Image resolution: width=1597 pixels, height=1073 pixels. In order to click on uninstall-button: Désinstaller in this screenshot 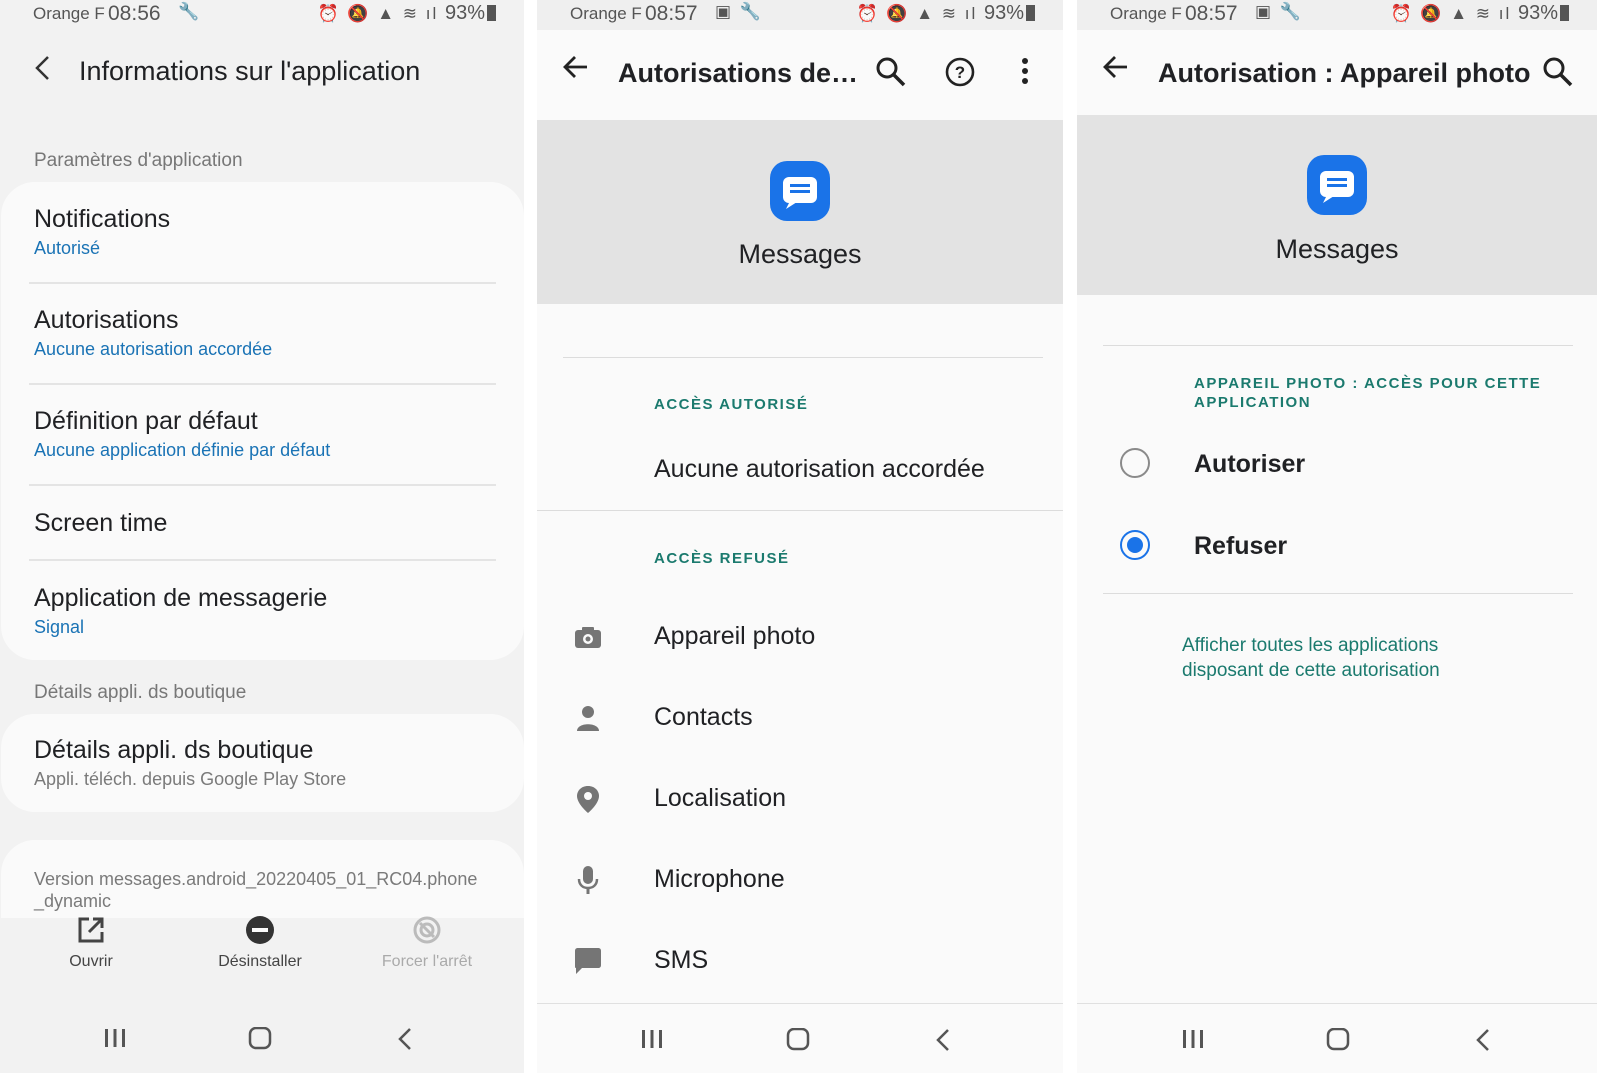, I will do `click(260, 943)`.